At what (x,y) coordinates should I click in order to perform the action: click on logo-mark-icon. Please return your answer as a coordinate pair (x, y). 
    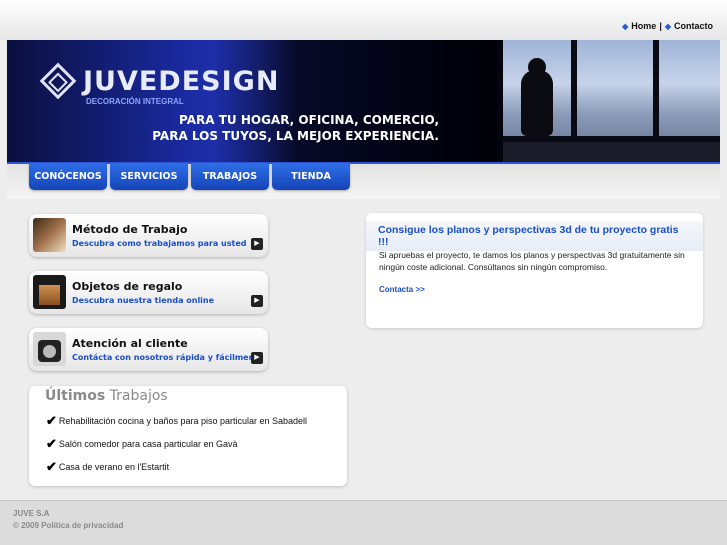
    Looking at the image, I should click on (58, 81).